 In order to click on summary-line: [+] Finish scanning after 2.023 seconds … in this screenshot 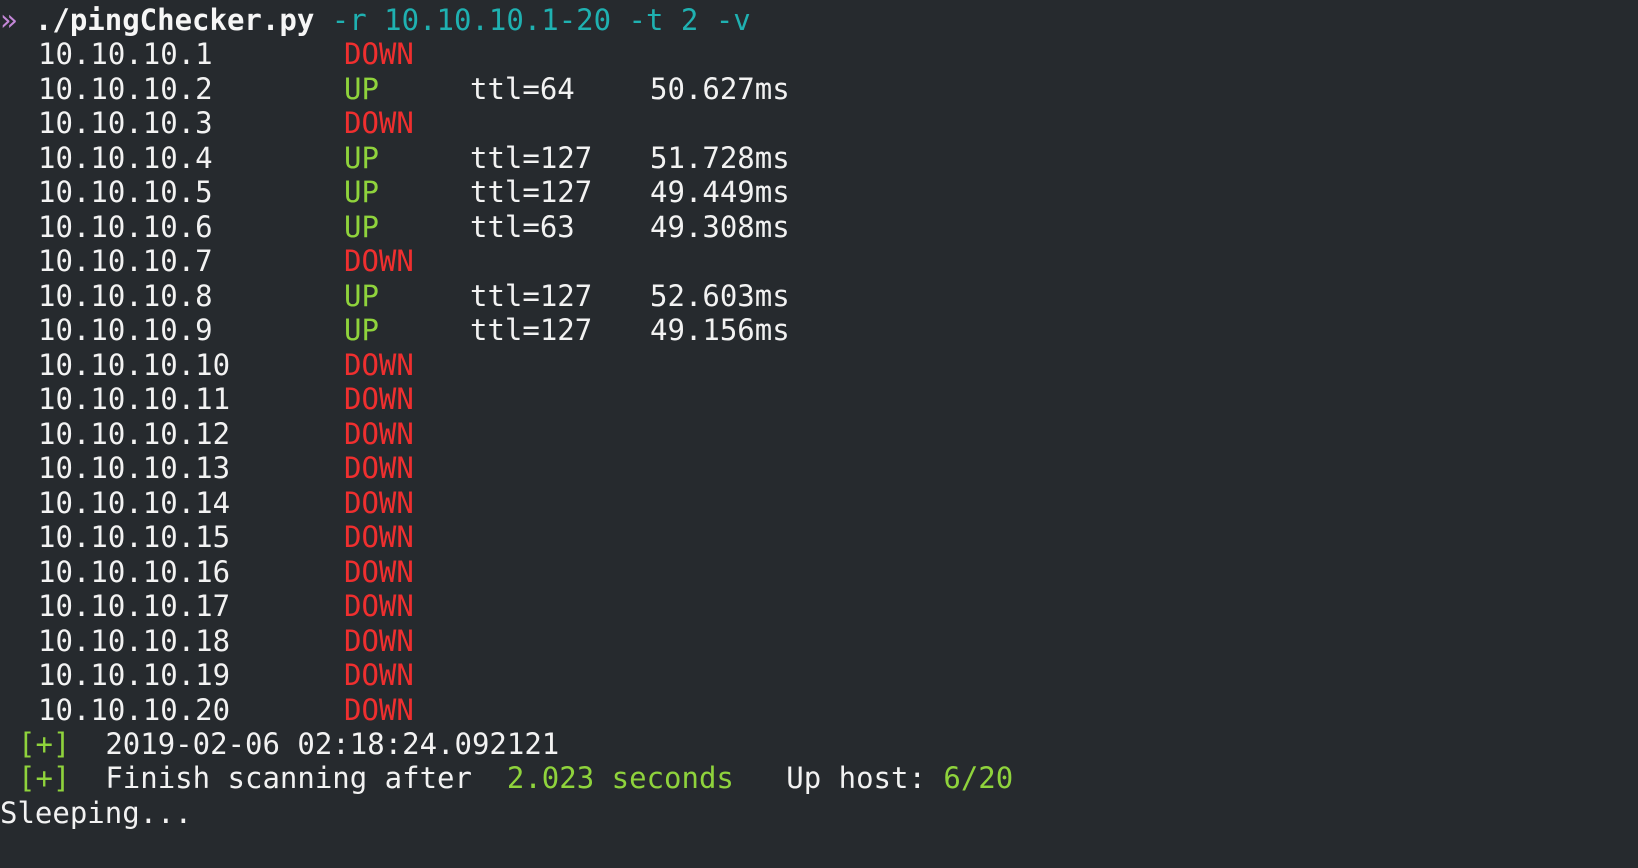, I will do `click(515, 778)`.